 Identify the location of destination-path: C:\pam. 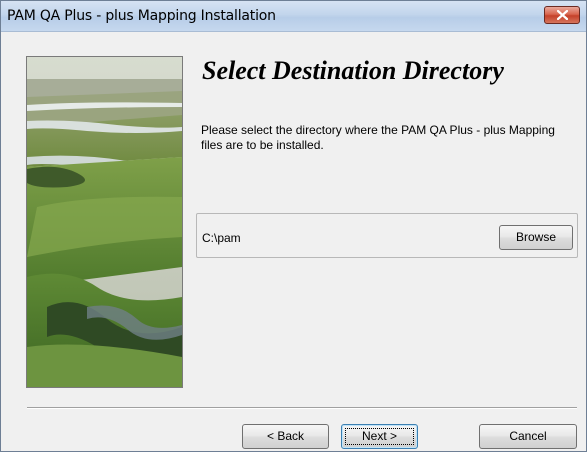
(221, 238).